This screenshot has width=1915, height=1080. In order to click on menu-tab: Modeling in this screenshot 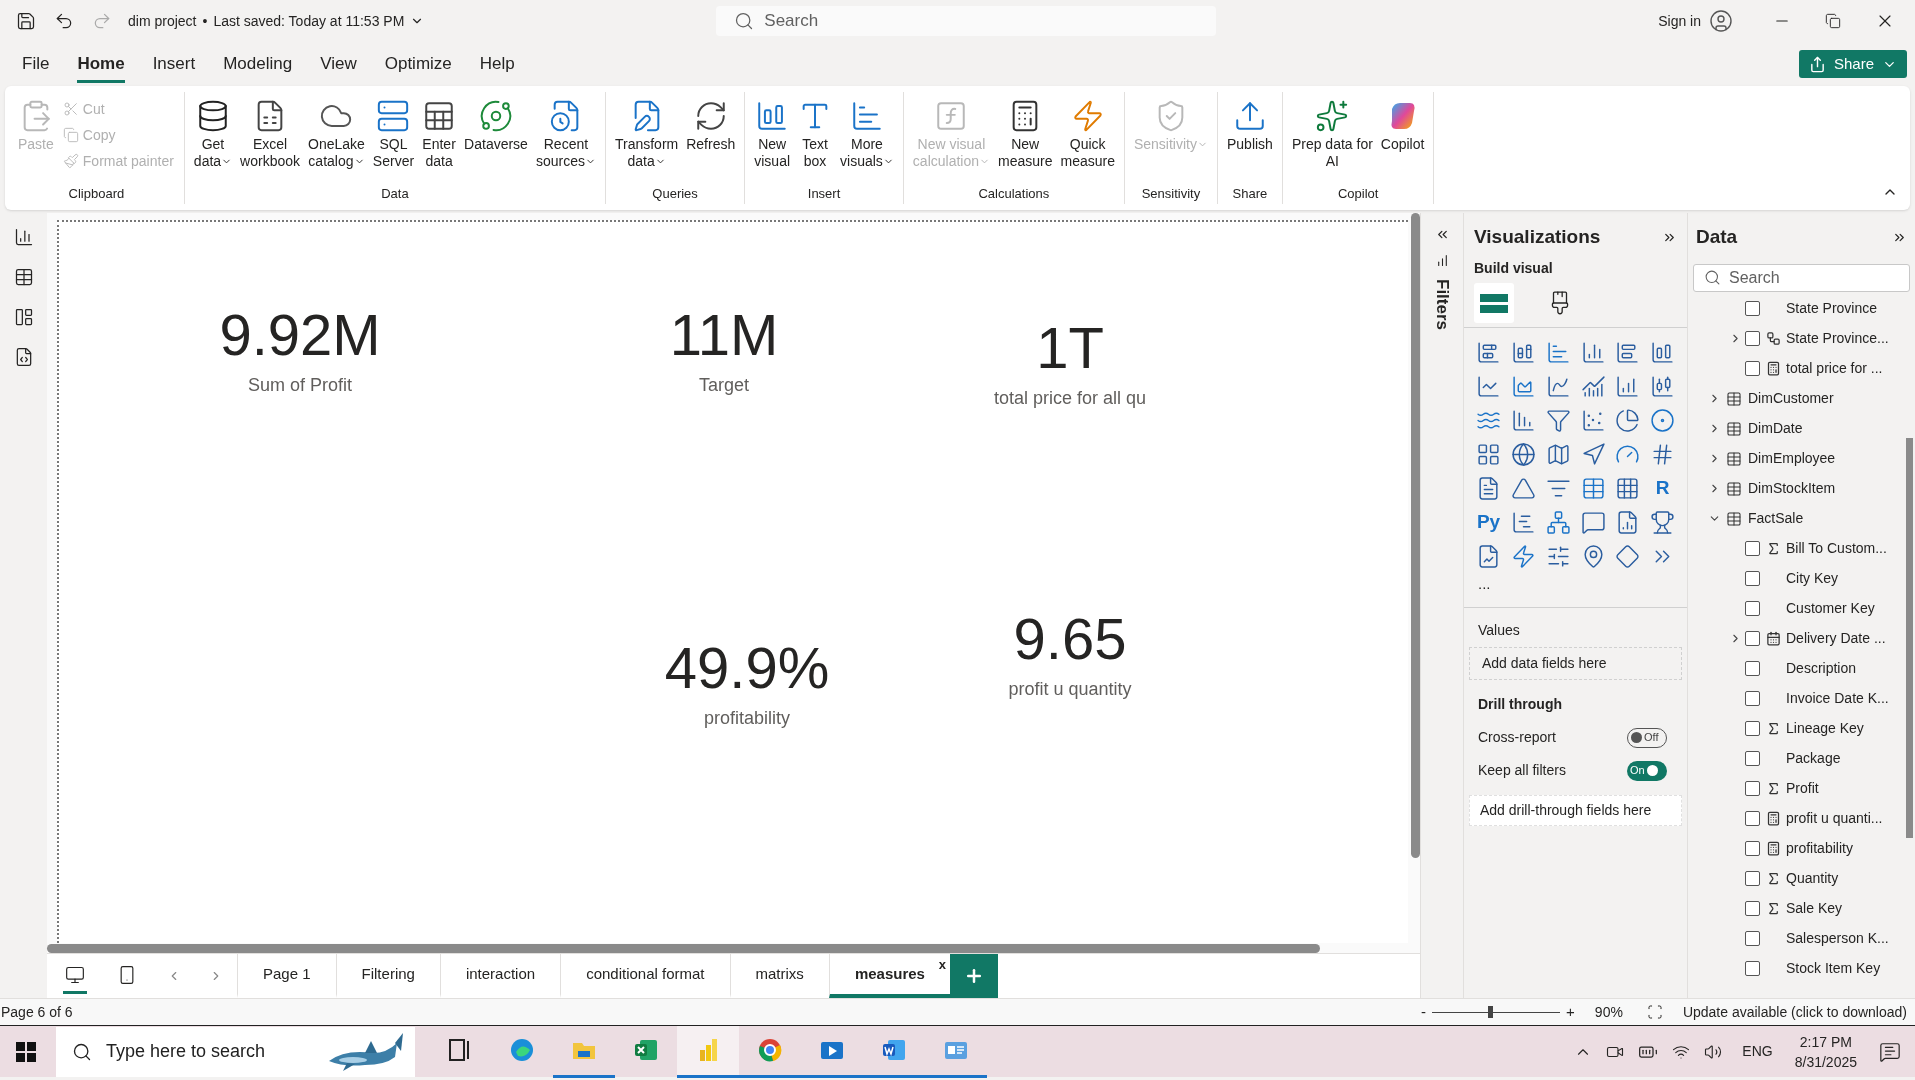, I will do `click(258, 64)`.